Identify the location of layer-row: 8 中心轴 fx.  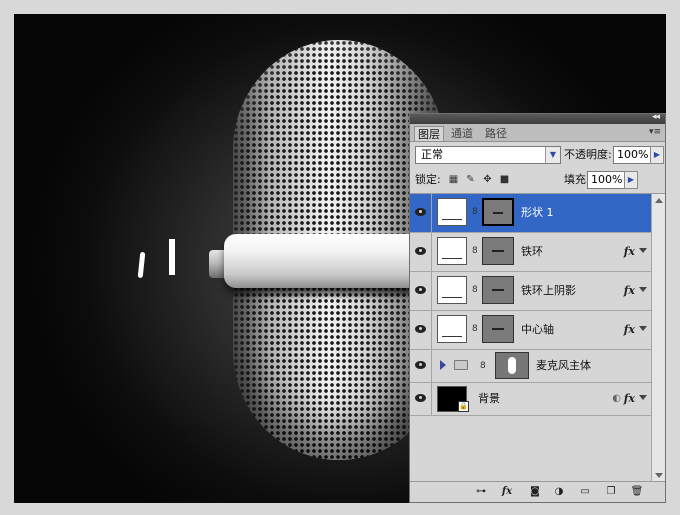
(530, 330).